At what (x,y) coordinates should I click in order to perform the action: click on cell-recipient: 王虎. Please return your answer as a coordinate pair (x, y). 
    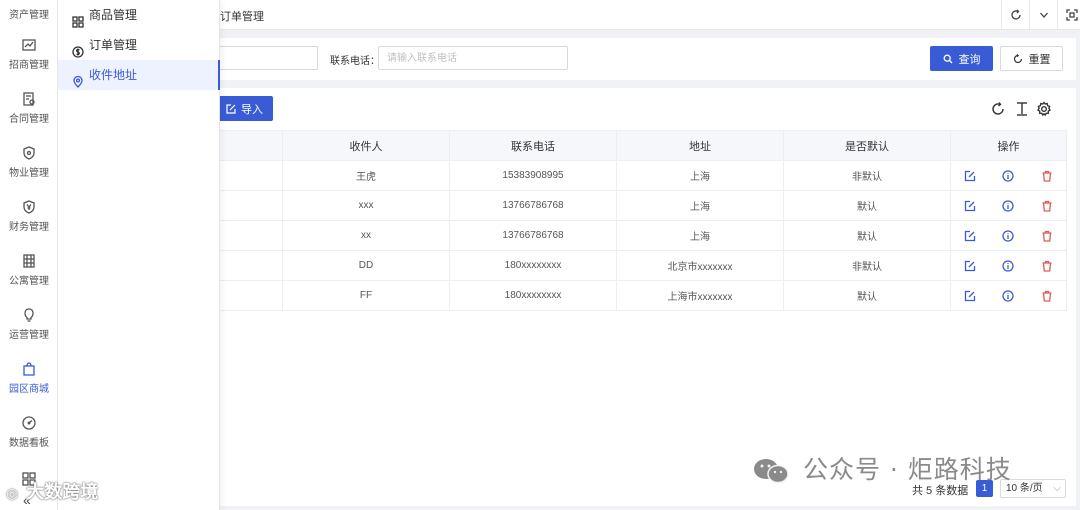
    Looking at the image, I should click on (366, 175).